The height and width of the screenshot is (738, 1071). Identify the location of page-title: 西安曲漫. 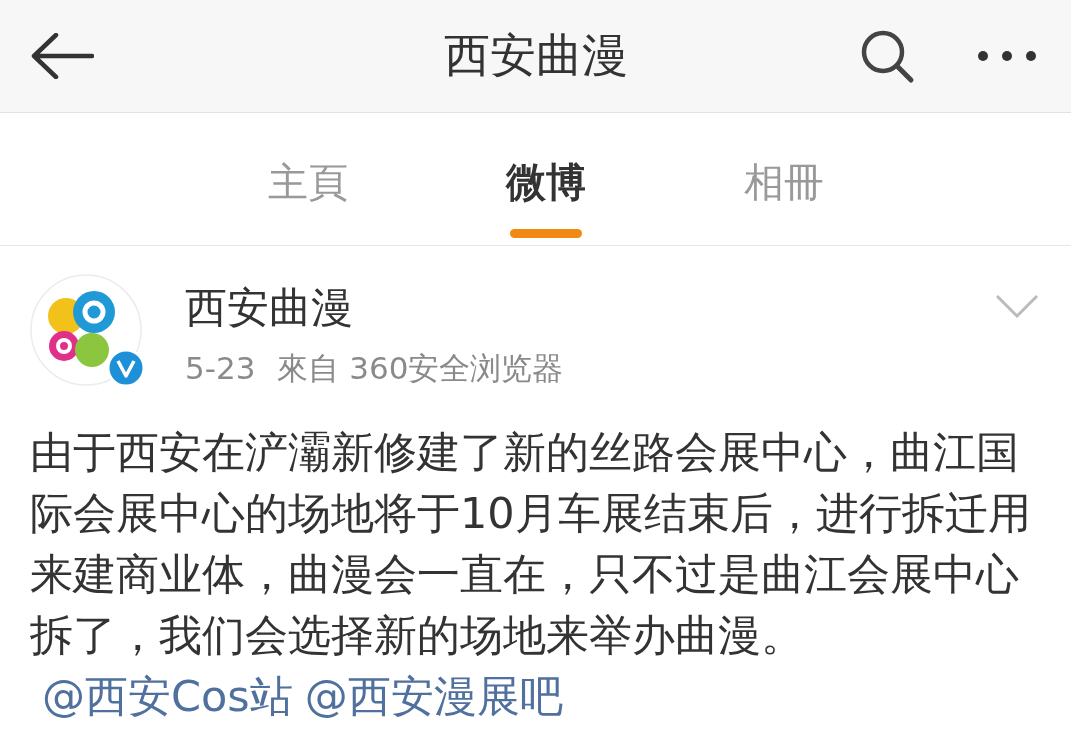
(535, 55).